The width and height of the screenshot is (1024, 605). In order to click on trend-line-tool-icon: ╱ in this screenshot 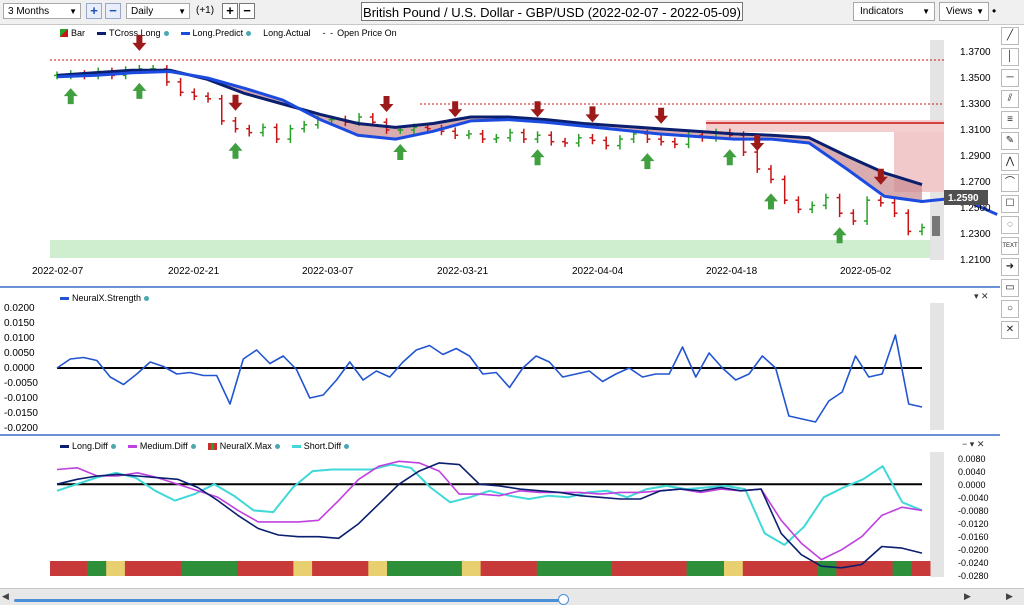, I will do `click(1010, 36)`.